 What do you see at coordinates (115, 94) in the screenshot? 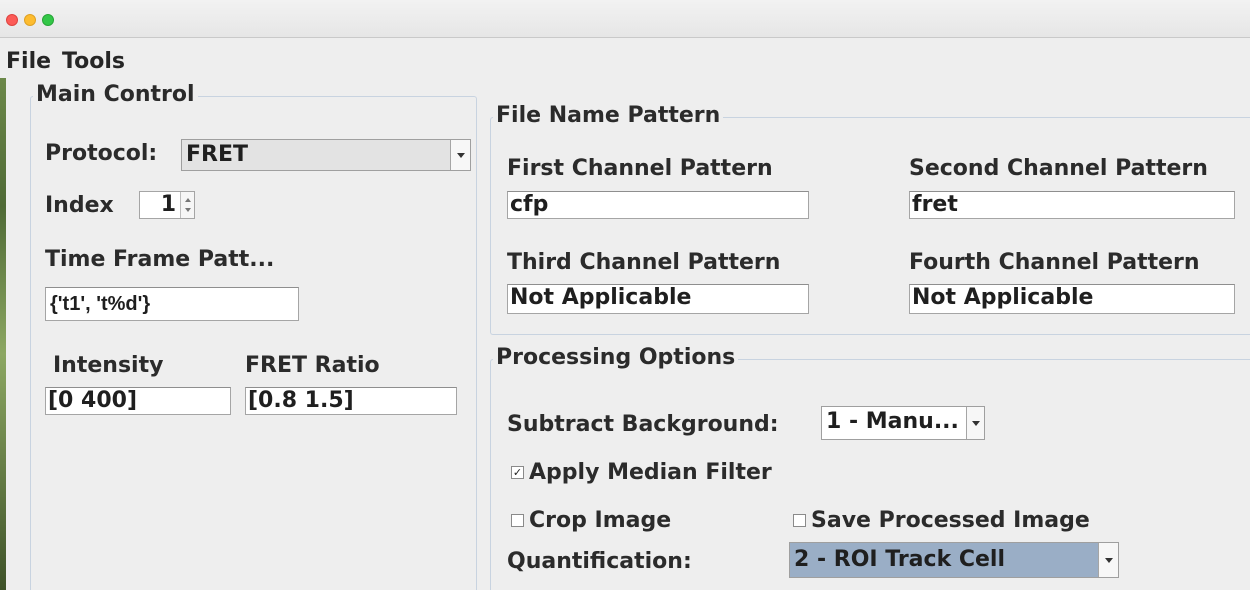
I see `main-control-title: Main Control` at bounding box center [115, 94].